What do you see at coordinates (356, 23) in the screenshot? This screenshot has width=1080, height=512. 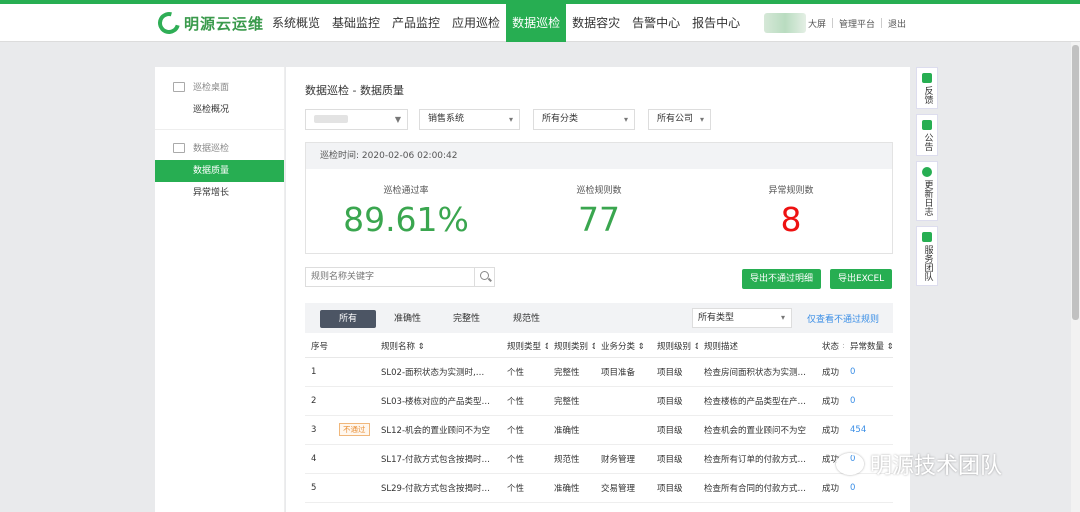 I see `nav-item-basic-monitor: 基础监控` at bounding box center [356, 23].